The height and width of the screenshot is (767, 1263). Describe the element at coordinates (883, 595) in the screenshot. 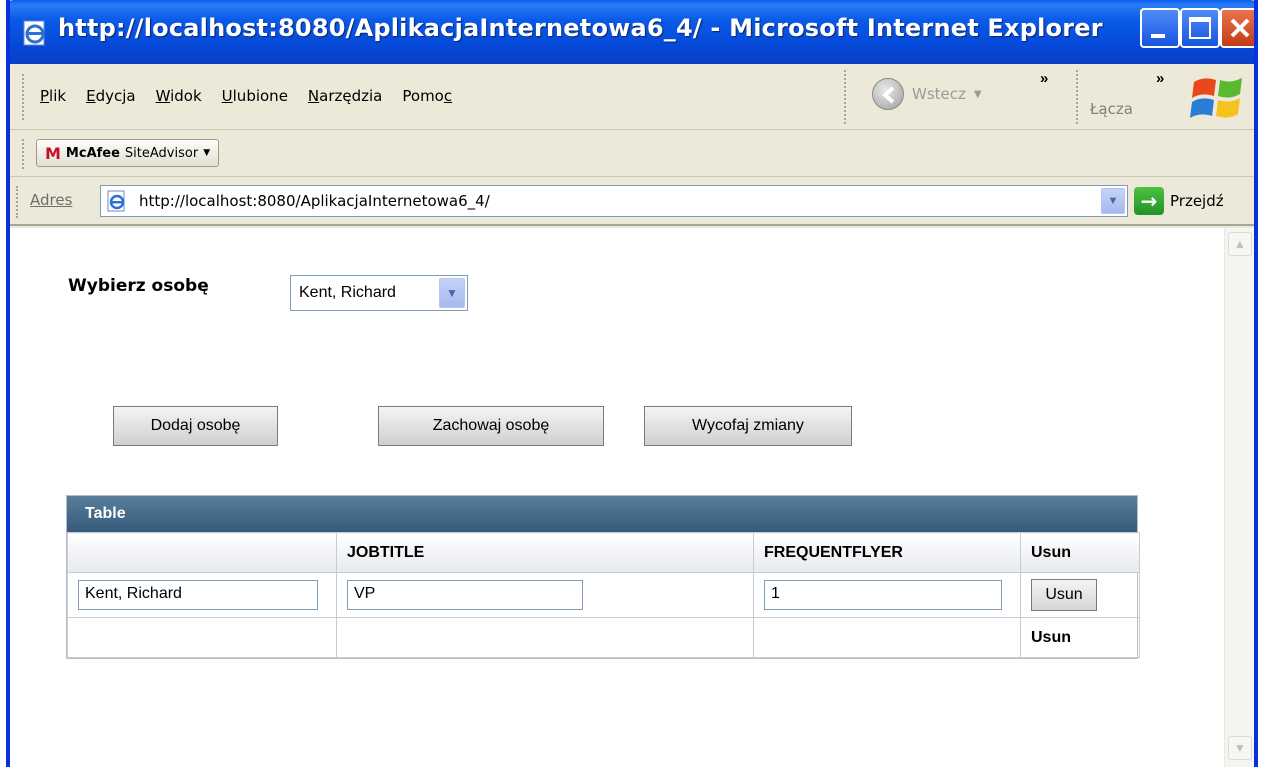

I see `frequentflyer-input: 1` at that location.